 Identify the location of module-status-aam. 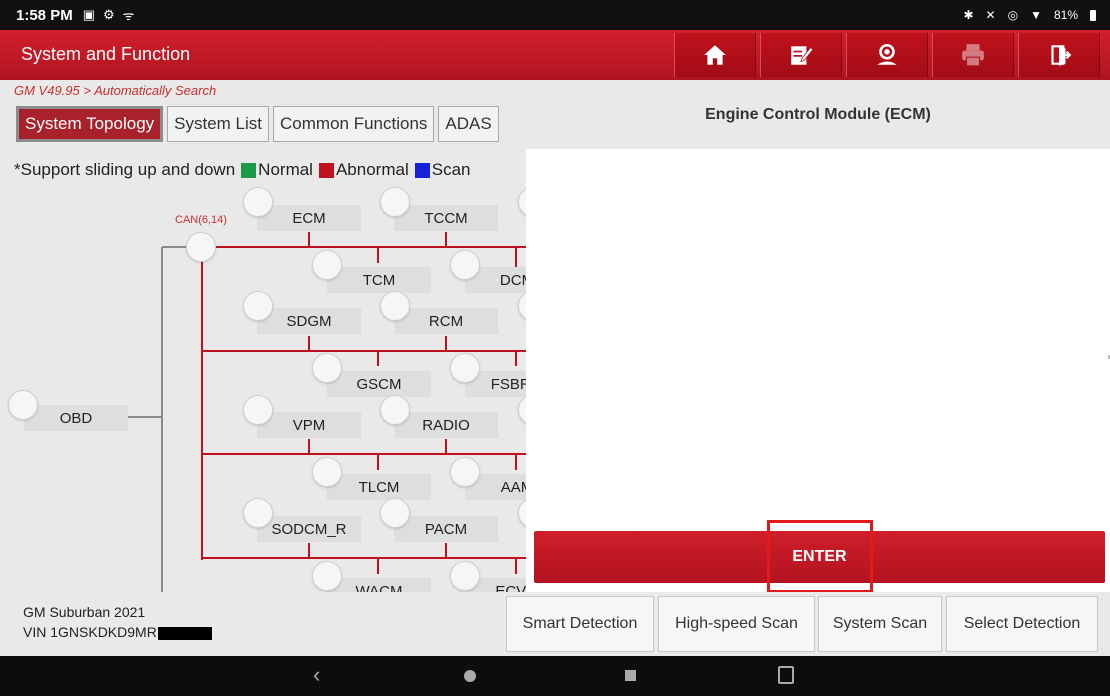
(465, 472).